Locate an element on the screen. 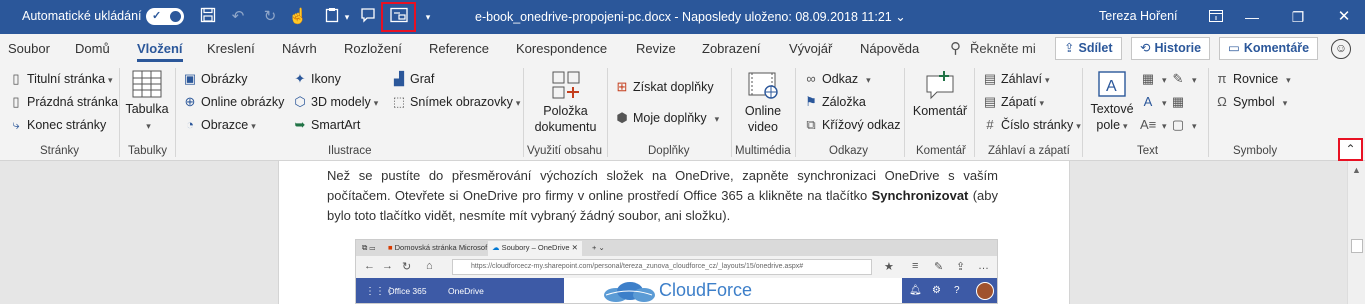 The width and height of the screenshot is (1365, 304). document-item-button: Položka dokumentu is located at coordinates (565, 102).